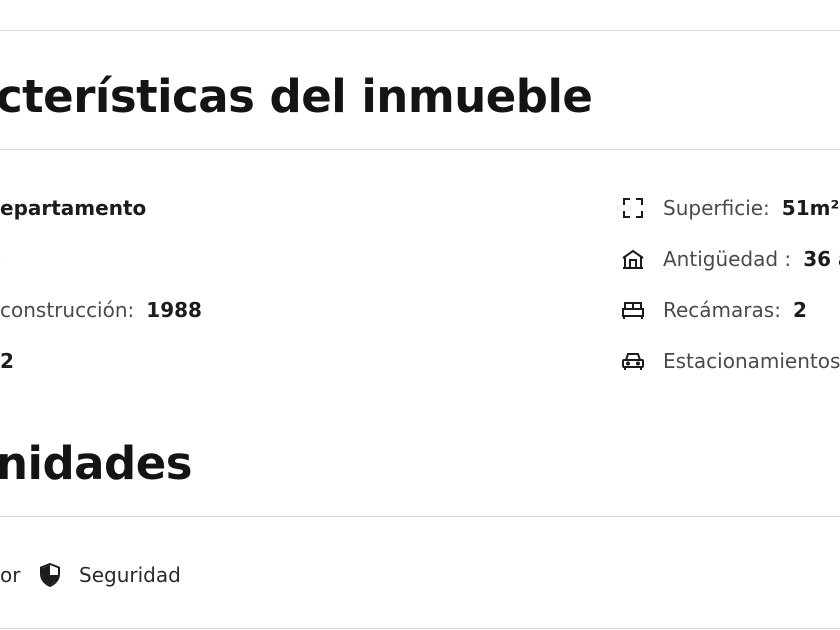  I want to click on surface-row: Superficie: 51m², so click(730, 208).